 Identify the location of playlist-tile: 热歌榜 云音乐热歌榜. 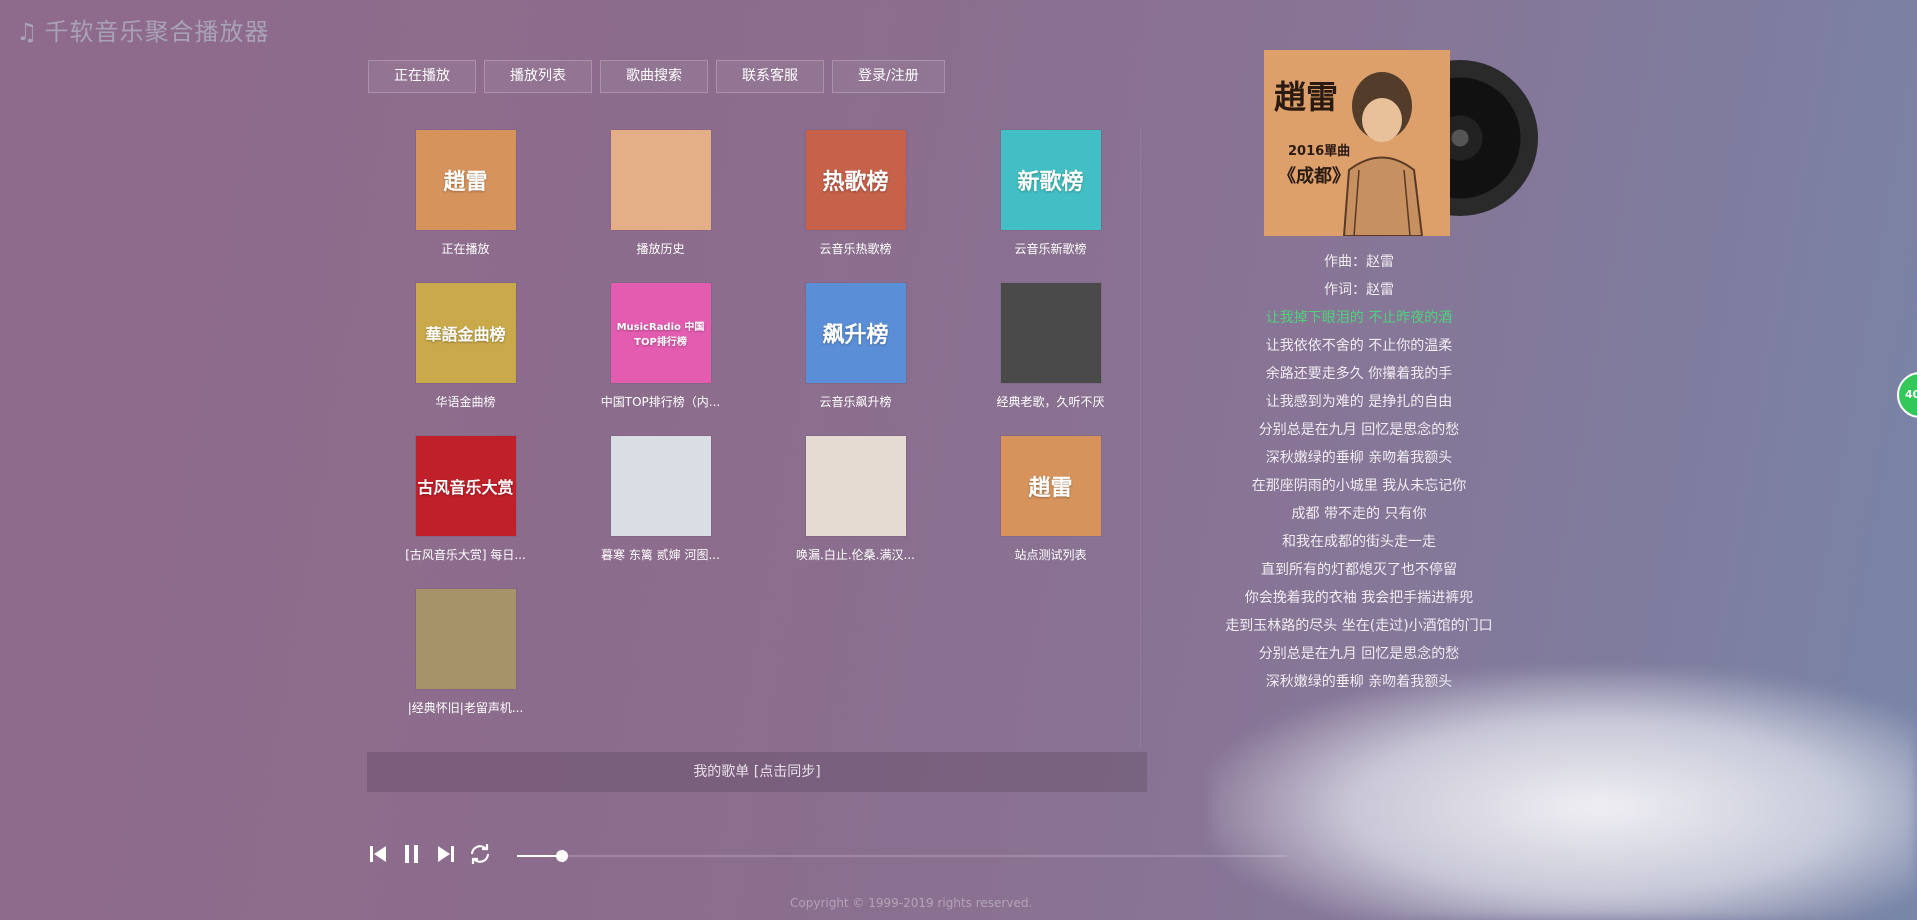
(855, 192).